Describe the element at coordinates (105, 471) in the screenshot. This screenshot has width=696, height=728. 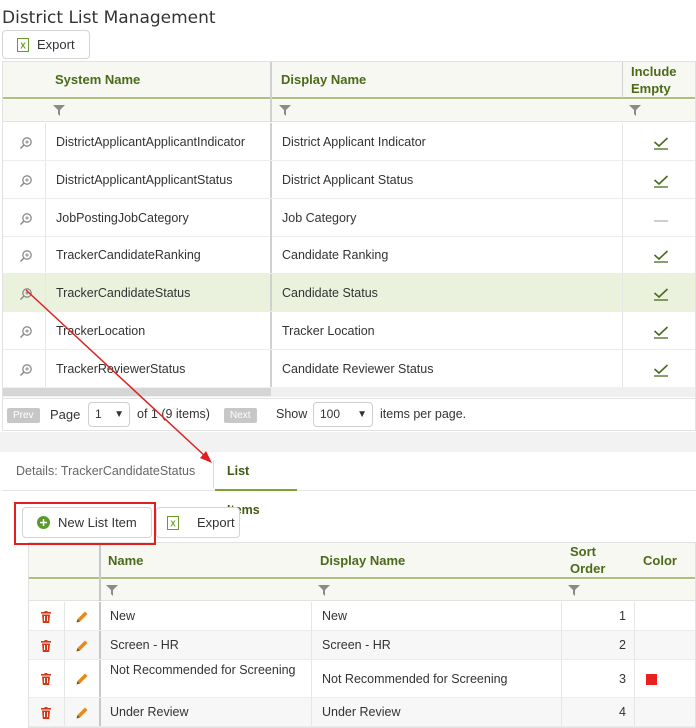
I see `tab-details: Details: TrackerCandidateStatus` at that location.